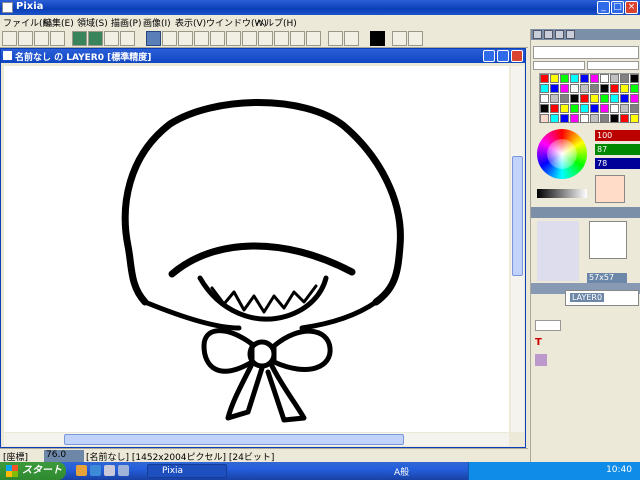 This screenshot has width=640, height=480. What do you see at coordinates (351, 38) in the screenshot?
I see `shade-tool-icon` at bounding box center [351, 38].